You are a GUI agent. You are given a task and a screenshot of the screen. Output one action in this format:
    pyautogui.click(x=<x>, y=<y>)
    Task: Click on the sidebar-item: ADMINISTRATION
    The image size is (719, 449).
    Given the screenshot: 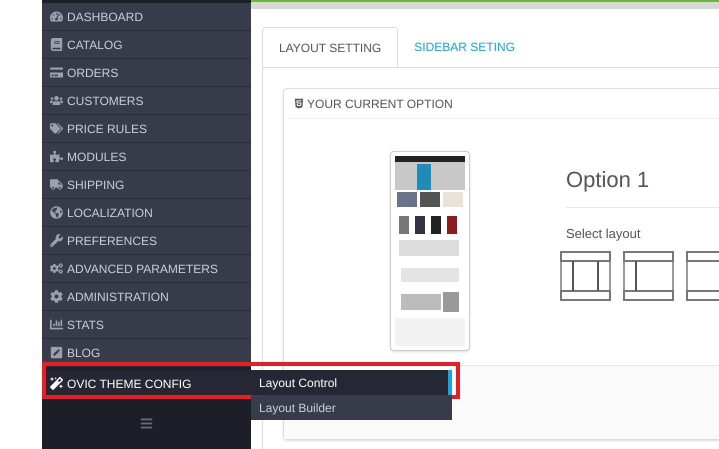 What is the action you would take?
    pyautogui.click(x=146, y=297)
    